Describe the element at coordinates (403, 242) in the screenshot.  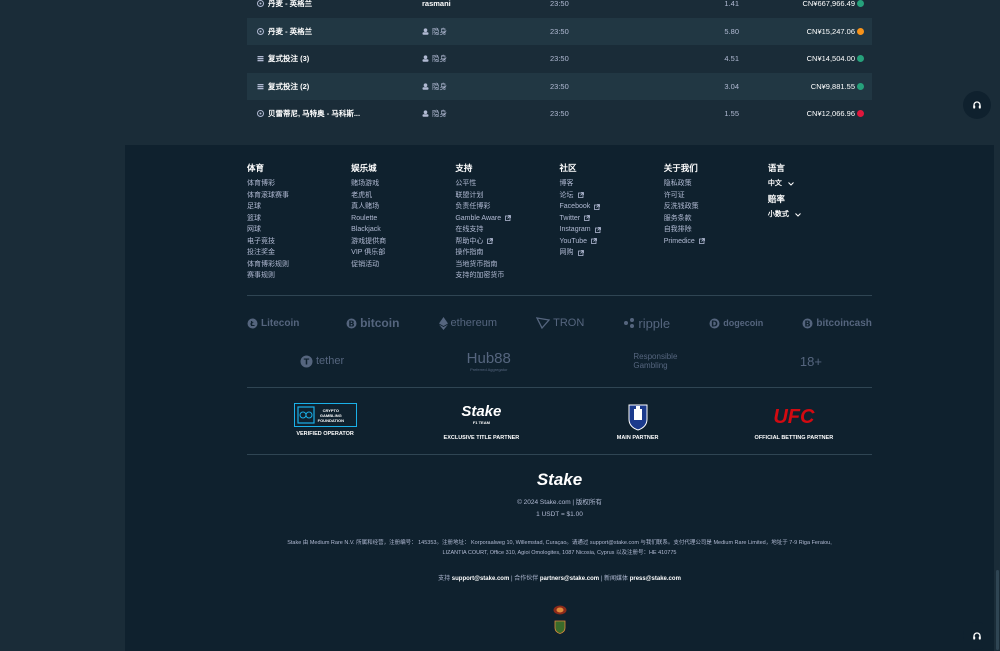
I see `footer-link: 游戏提供商` at that location.